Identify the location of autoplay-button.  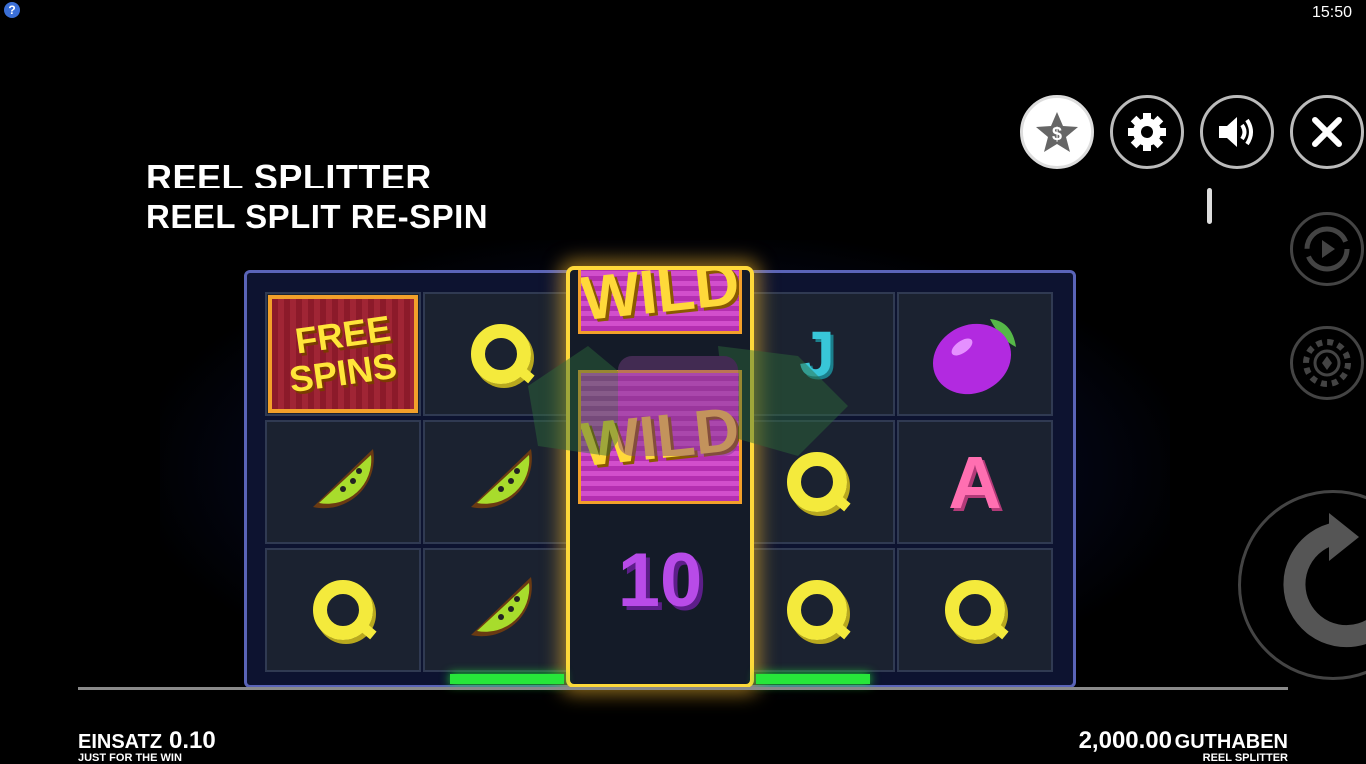
(1327, 249).